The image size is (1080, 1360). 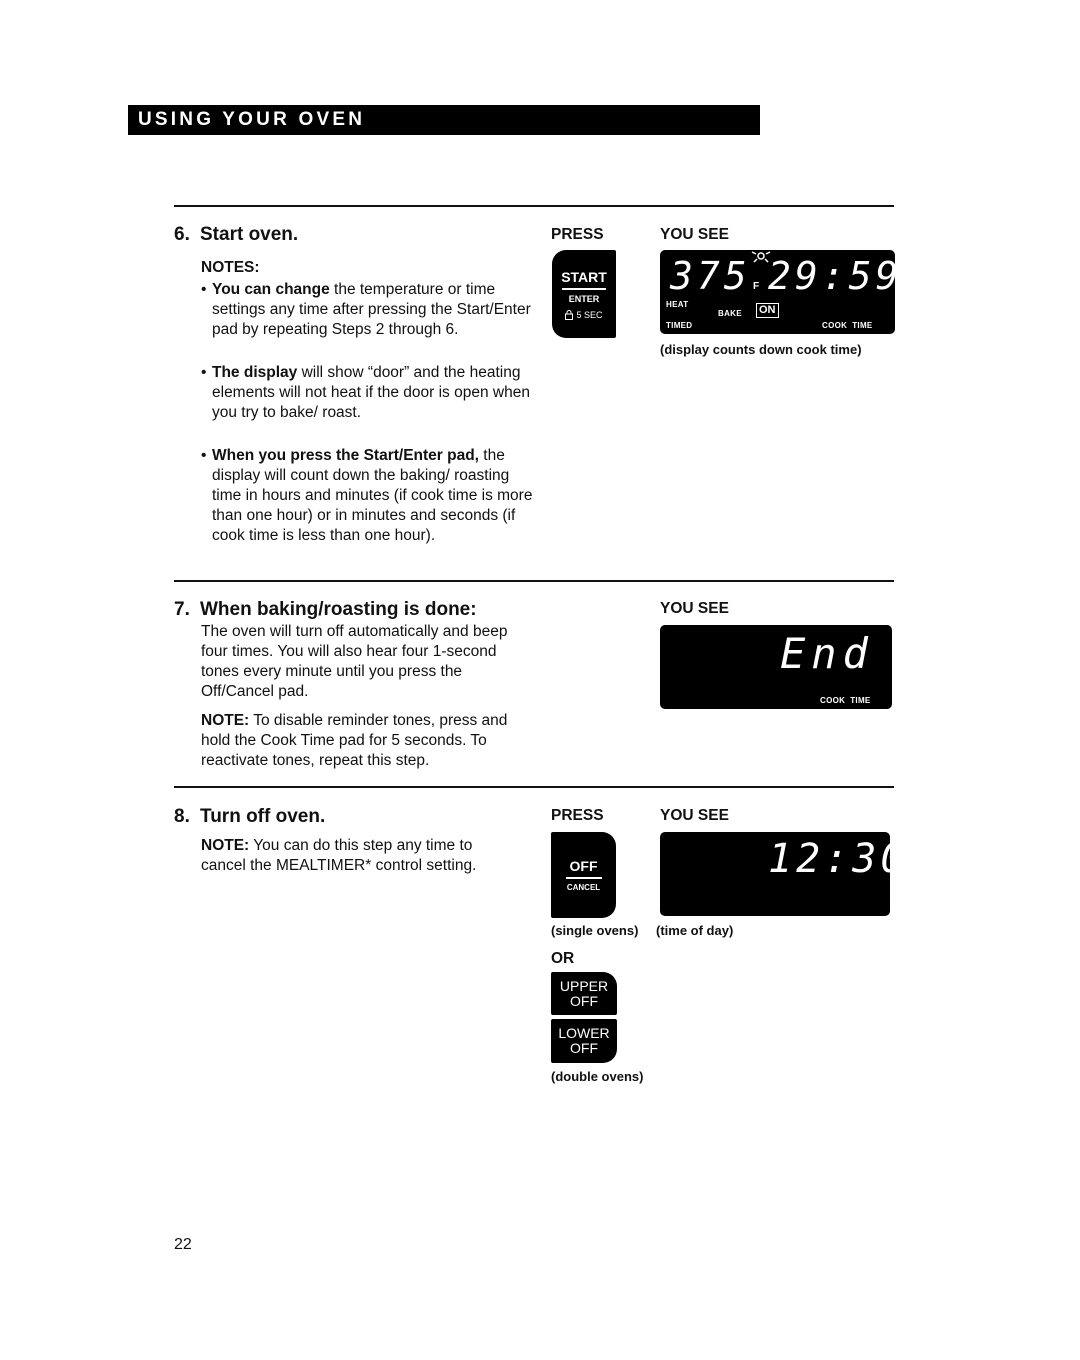 What do you see at coordinates (444, 120) in the screenshot?
I see `section-banner: USING YOUR OVEN` at bounding box center [444, 120].